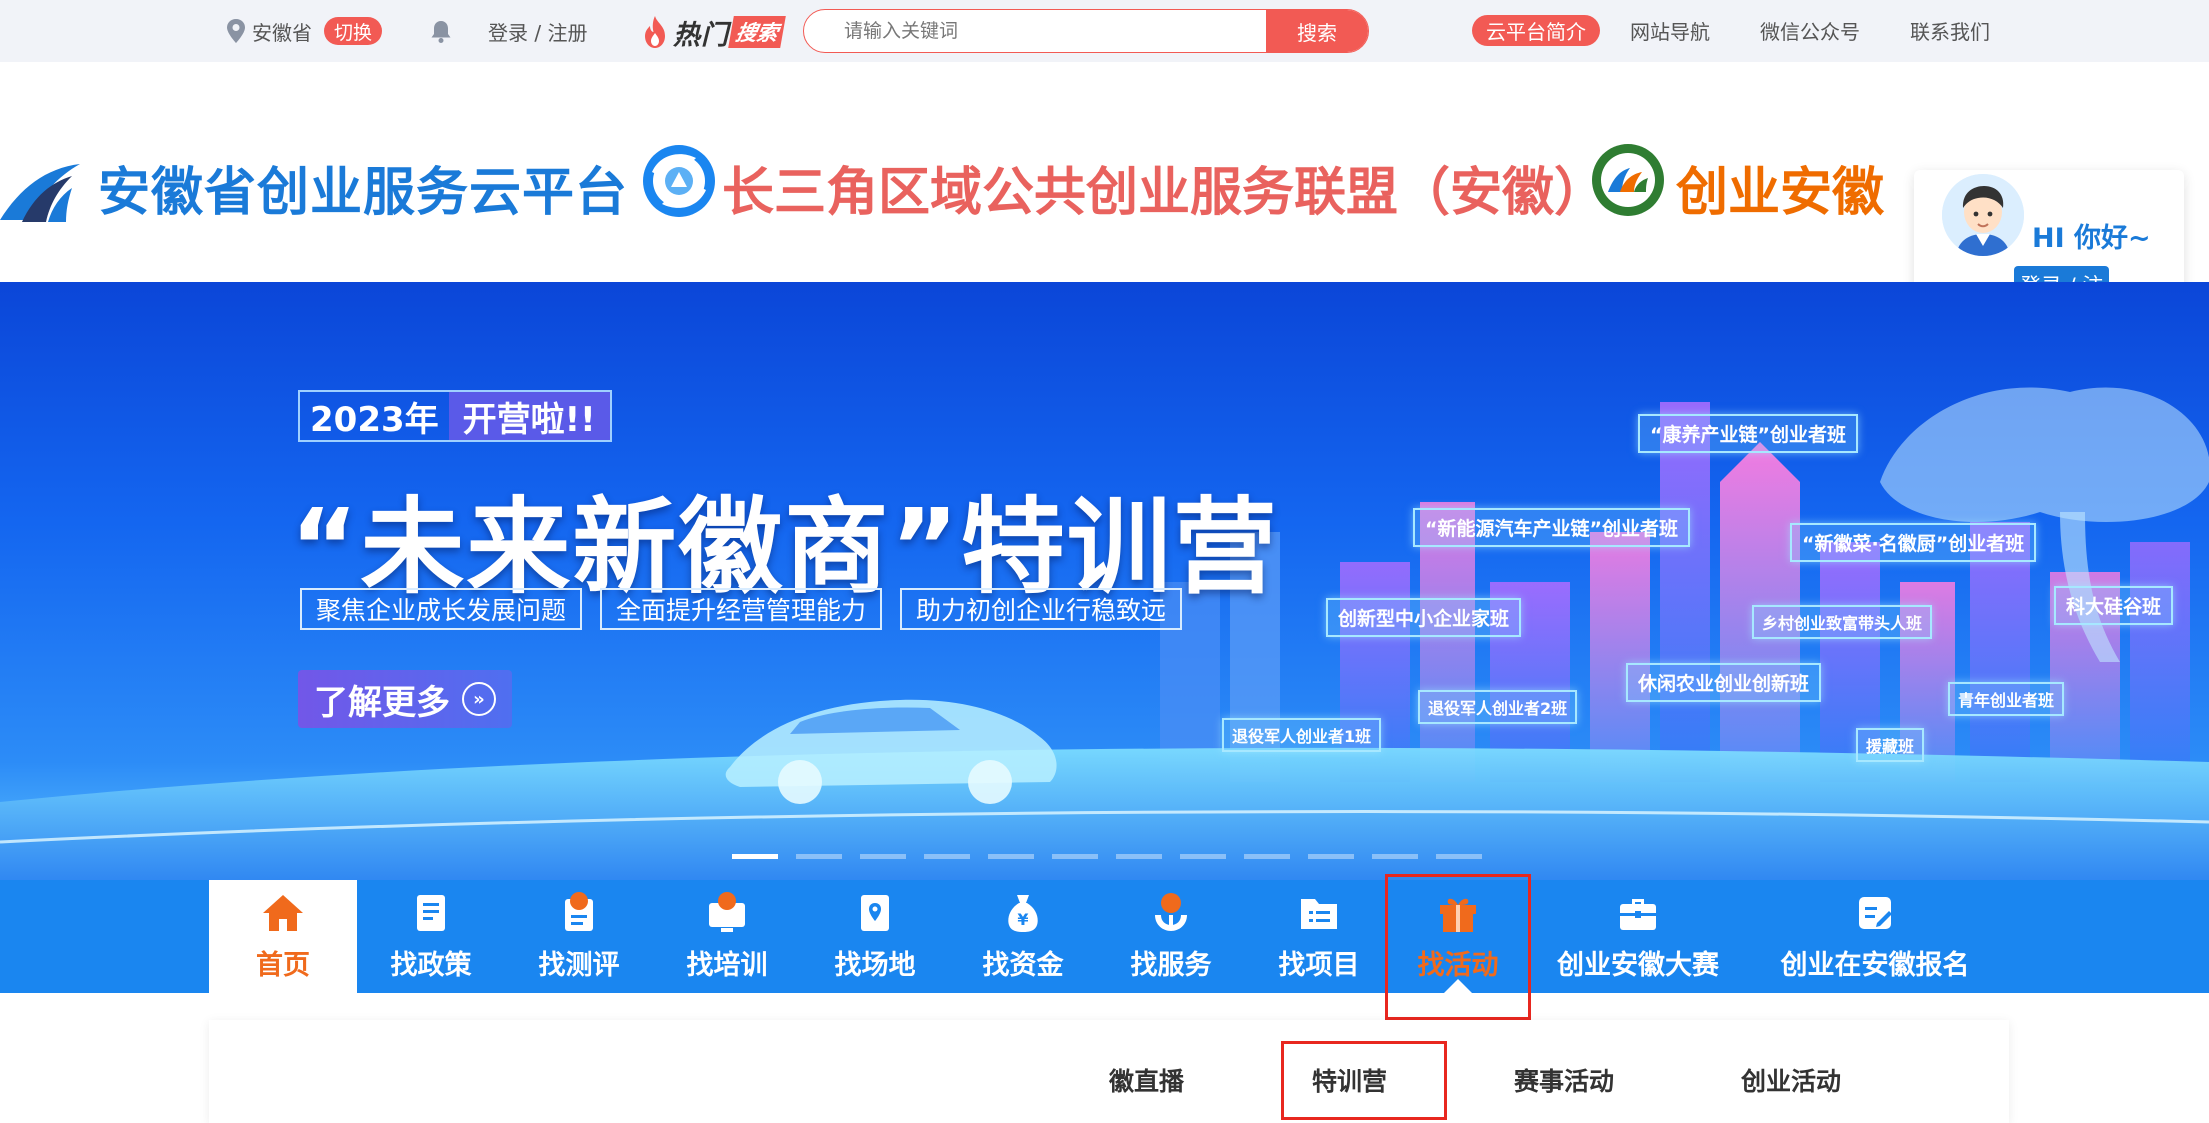  Describe the element at coordinates (1041, 609) in the screenshot. I see `banner-tag: 助力初创企业行稳致远` at that location.